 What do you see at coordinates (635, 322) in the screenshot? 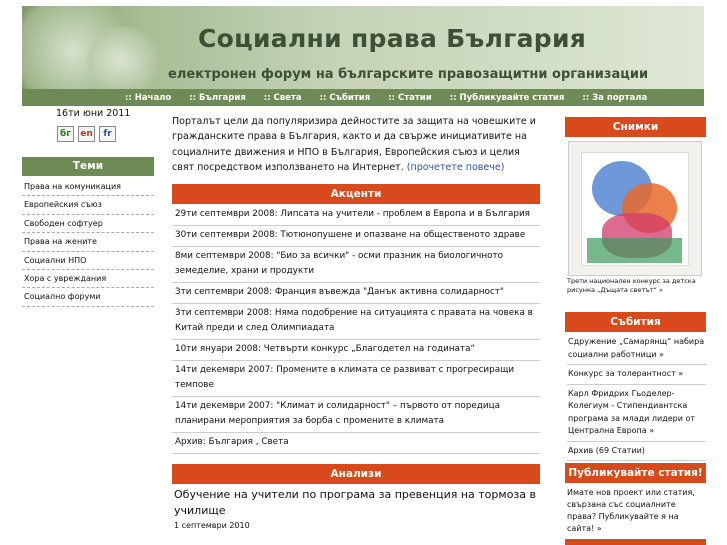
I see `events-heading: Събития` at bounding box center [635, 322].